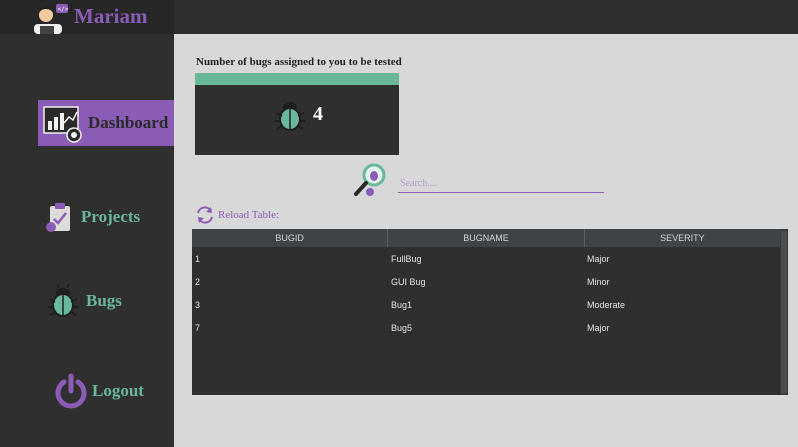  Describe the element at coordinates (606, 304) in the screenshot. I see `table-cell: Moderate` at that location.